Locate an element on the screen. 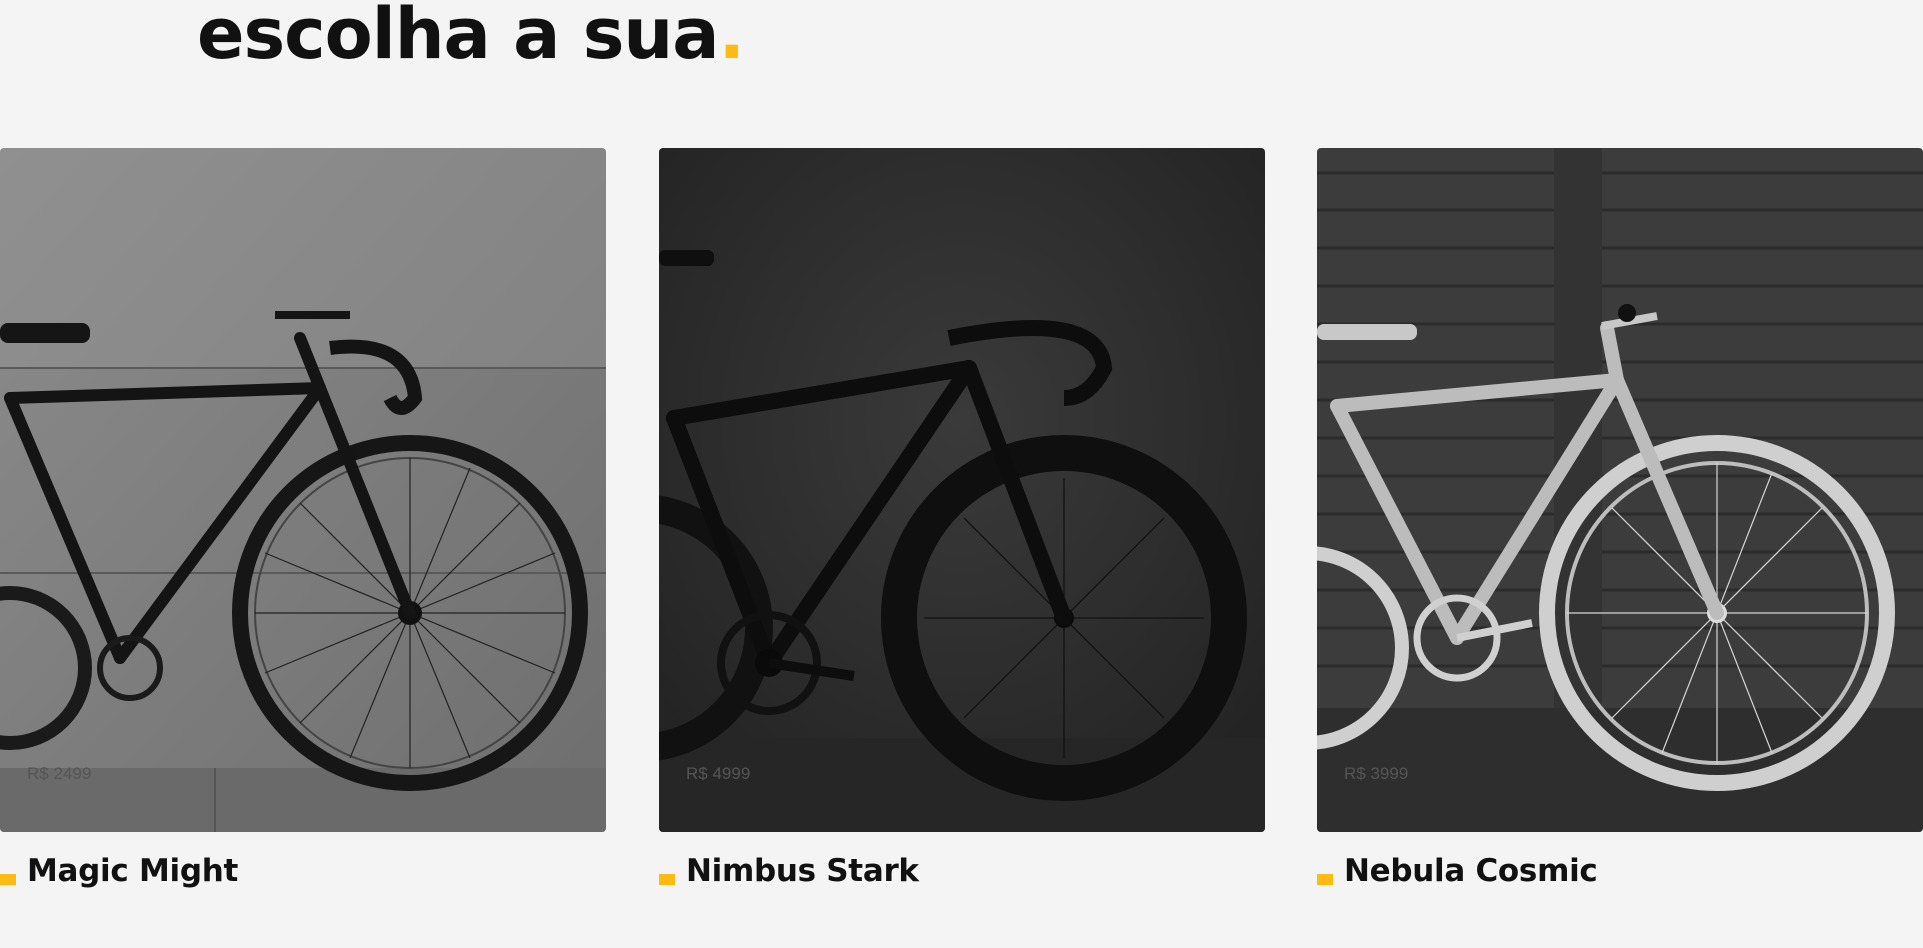 The width and height of the screenshot is (1923, 948). product-name-row: Nimbus Stark is located at coordinates (962, 871).